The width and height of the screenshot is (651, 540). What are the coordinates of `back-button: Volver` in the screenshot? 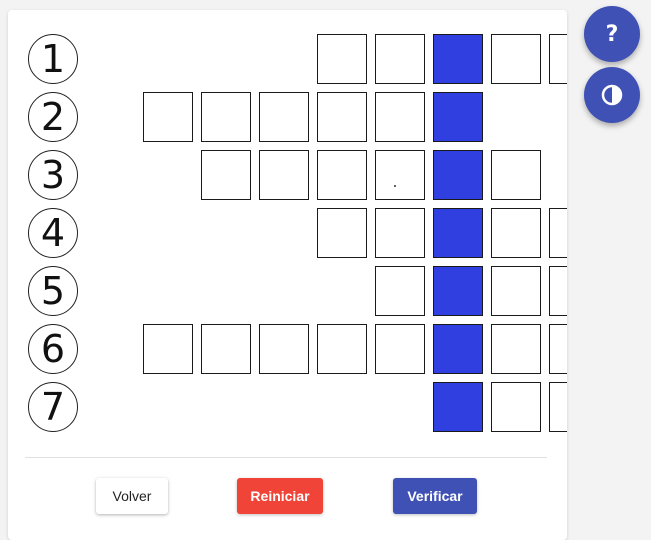 It's located at (132, 496).